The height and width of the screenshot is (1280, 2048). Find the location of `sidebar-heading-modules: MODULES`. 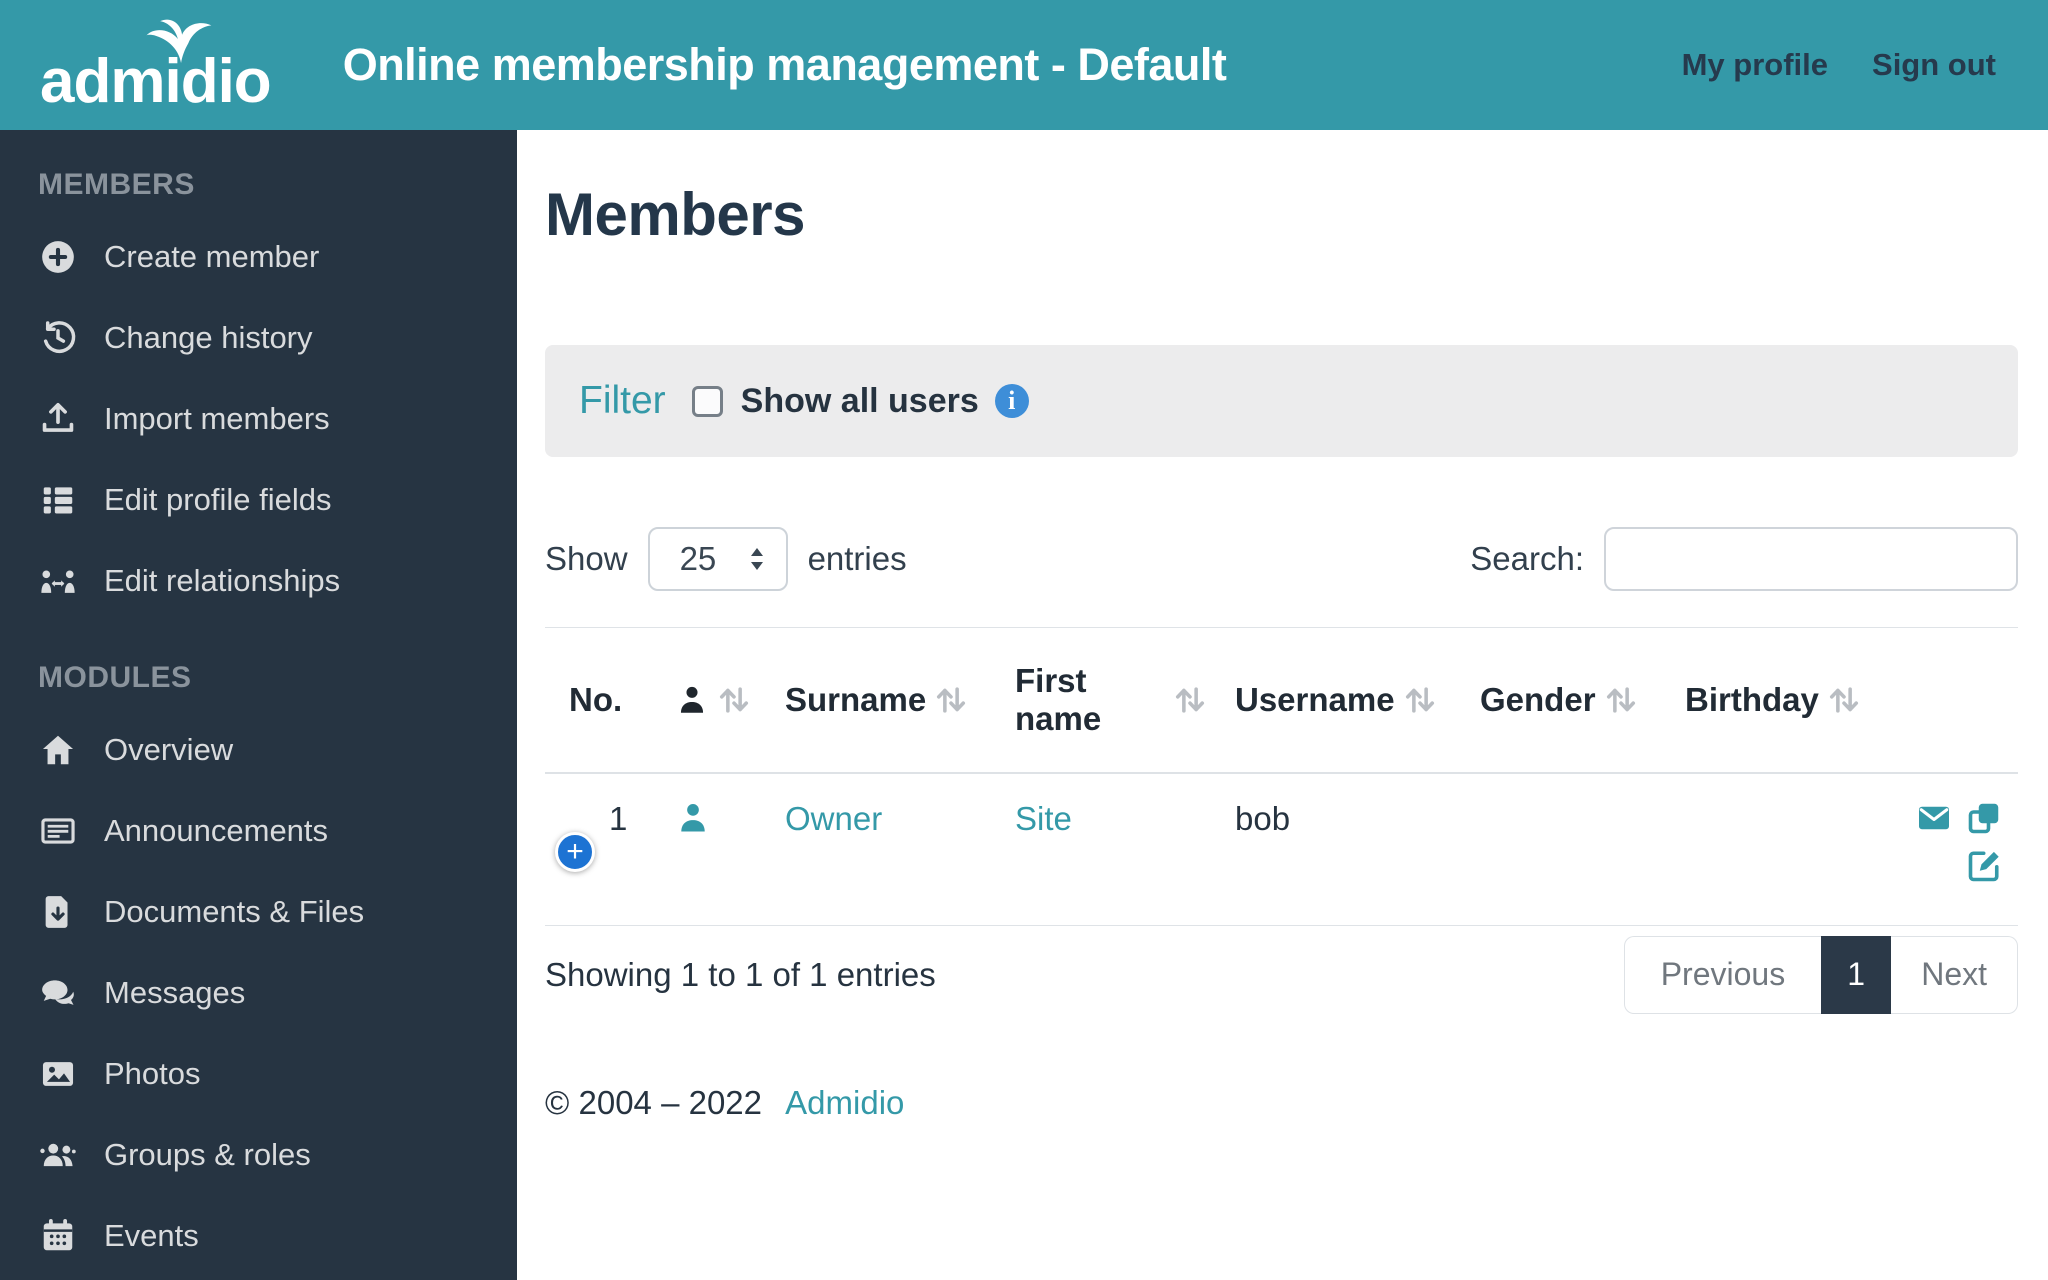

sidebar-heading-modules: MODULES is located at coordinates (115, 677).